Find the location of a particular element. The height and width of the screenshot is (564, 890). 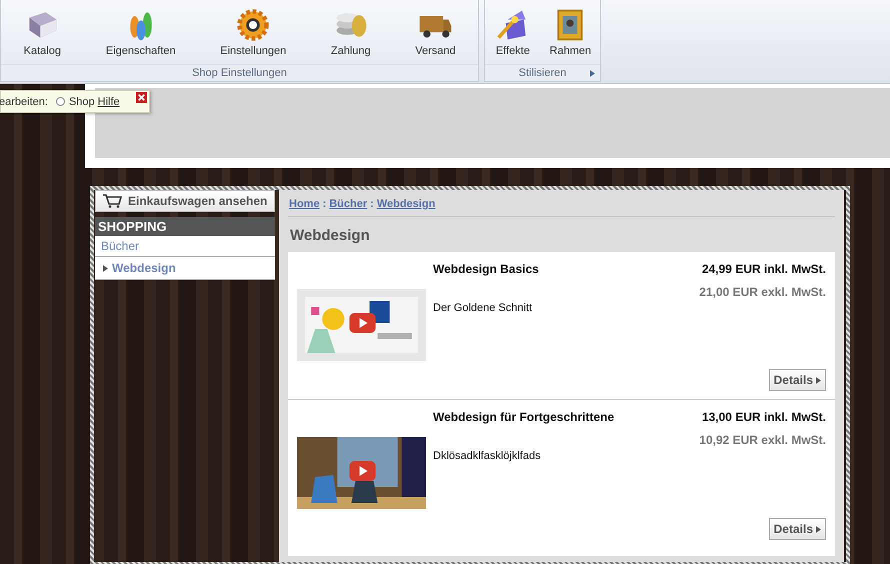

product-description: Der Goldene Schnitt is located at coordinates (483, 308).